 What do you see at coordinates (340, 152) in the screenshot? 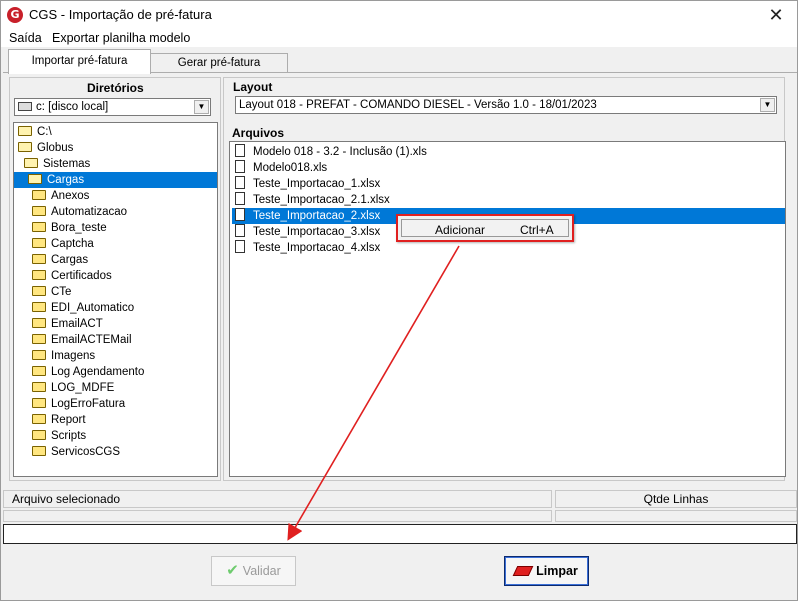
I see `file-item-label: Modelo 018 - 3.2 - Inclusão (1).xls` at bounding box center [340, 152].